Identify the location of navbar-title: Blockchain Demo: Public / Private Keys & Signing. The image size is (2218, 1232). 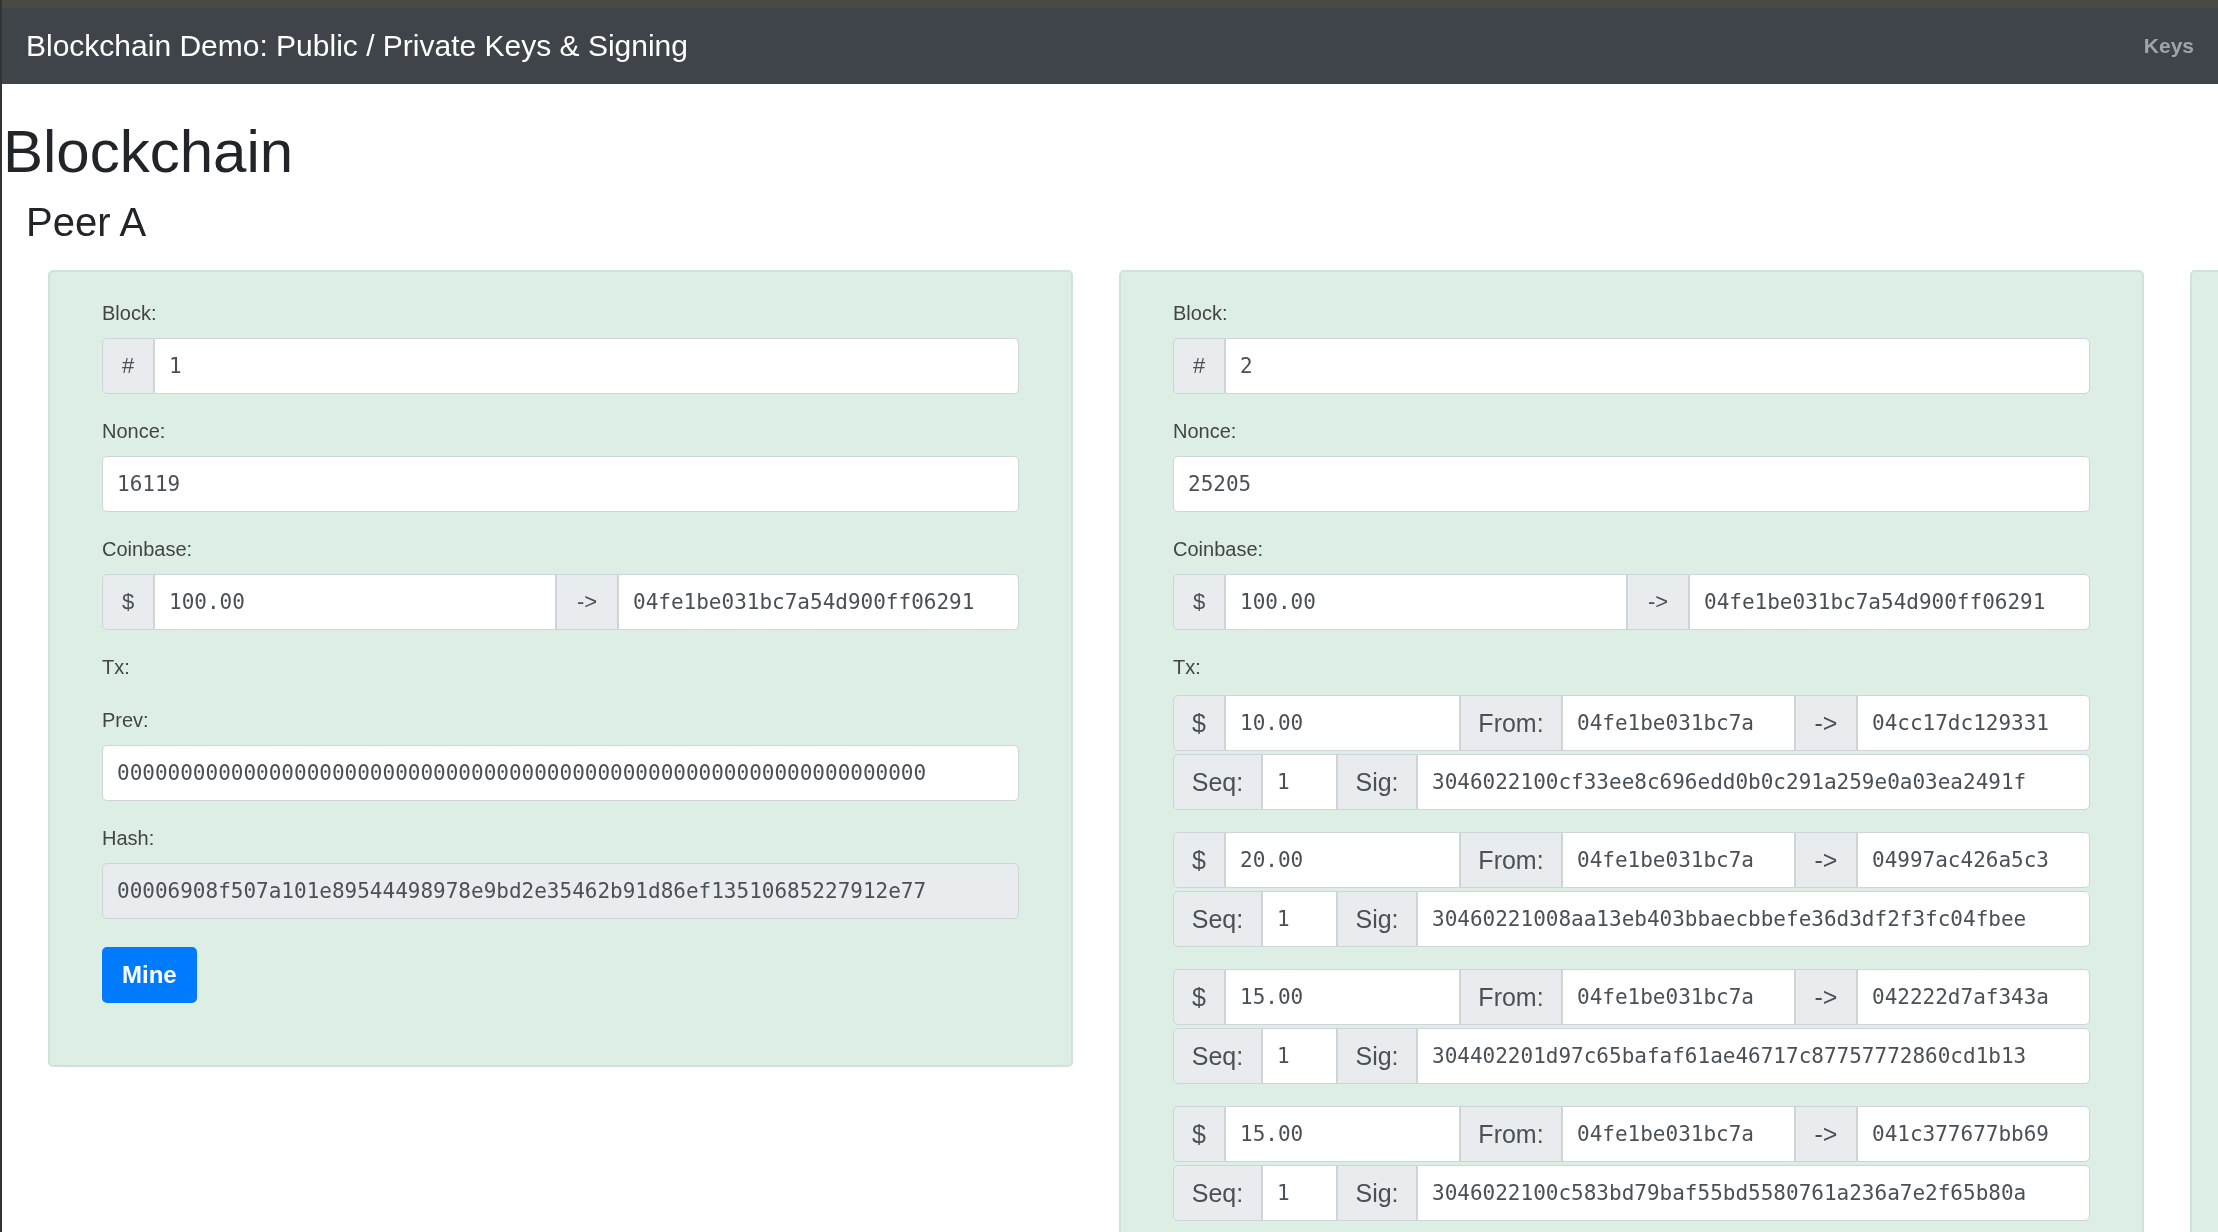
(357, 46).